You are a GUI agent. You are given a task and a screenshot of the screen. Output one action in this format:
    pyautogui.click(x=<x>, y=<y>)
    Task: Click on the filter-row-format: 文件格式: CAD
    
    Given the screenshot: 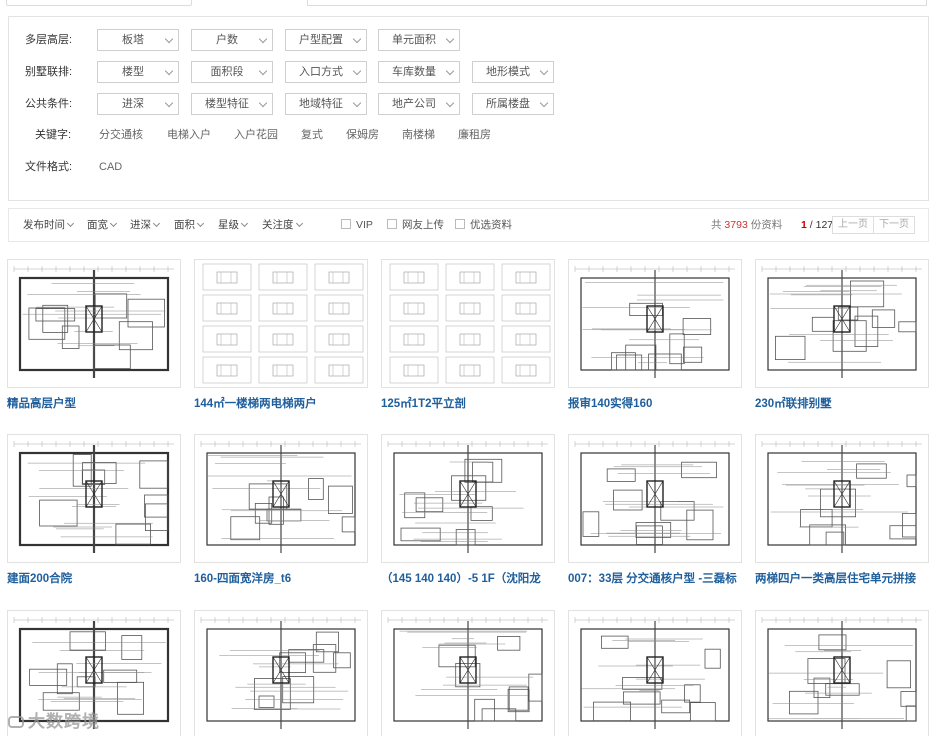 What is the action you would take?
    pyautogui.click(x=468, y=167)
    